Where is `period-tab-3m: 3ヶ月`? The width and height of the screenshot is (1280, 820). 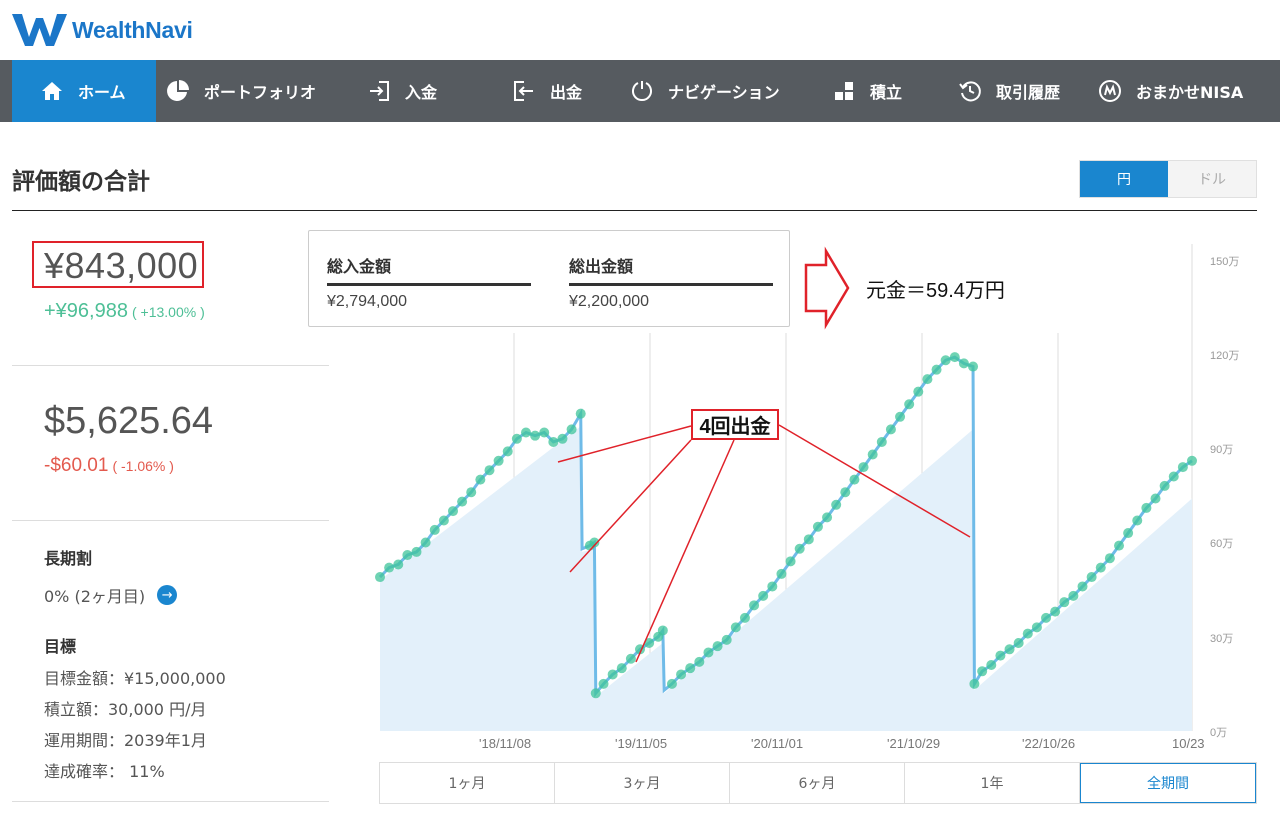 period-tab-3m: 3ヶ月 is located at coordinates (642, 783).